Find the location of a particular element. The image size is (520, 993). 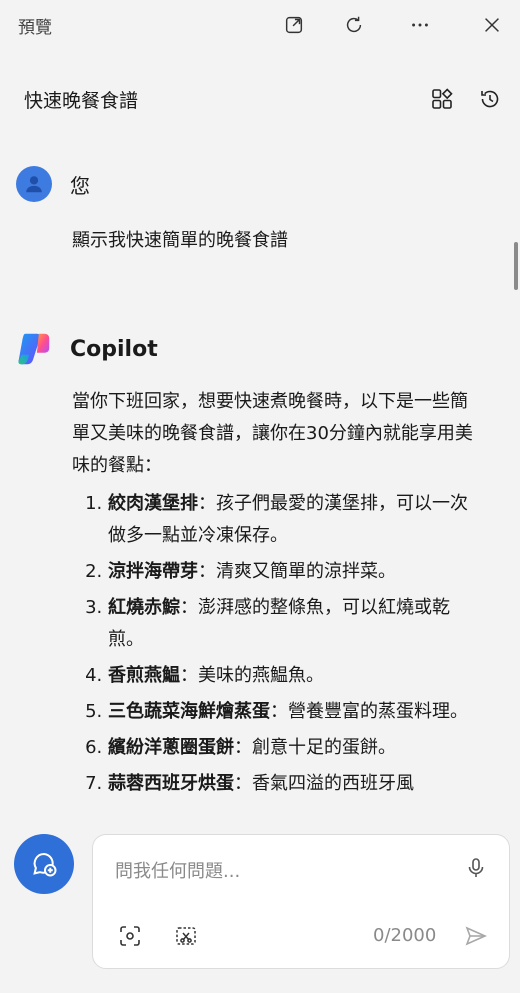

list-item: 三色蔬菜海鮮燴蒸蛋：營養豐富的蒸蛋料理。 is located at coordinates (295, 712).